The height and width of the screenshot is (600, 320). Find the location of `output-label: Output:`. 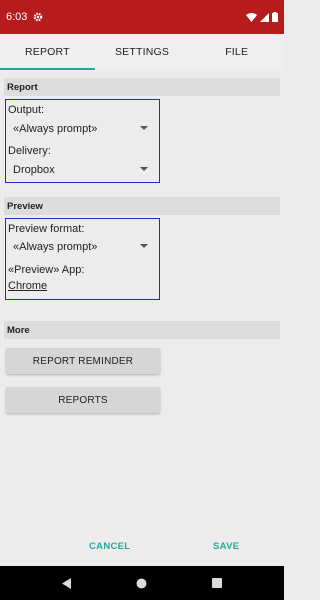

output-label: Output: is located at coordinates (26, 110).